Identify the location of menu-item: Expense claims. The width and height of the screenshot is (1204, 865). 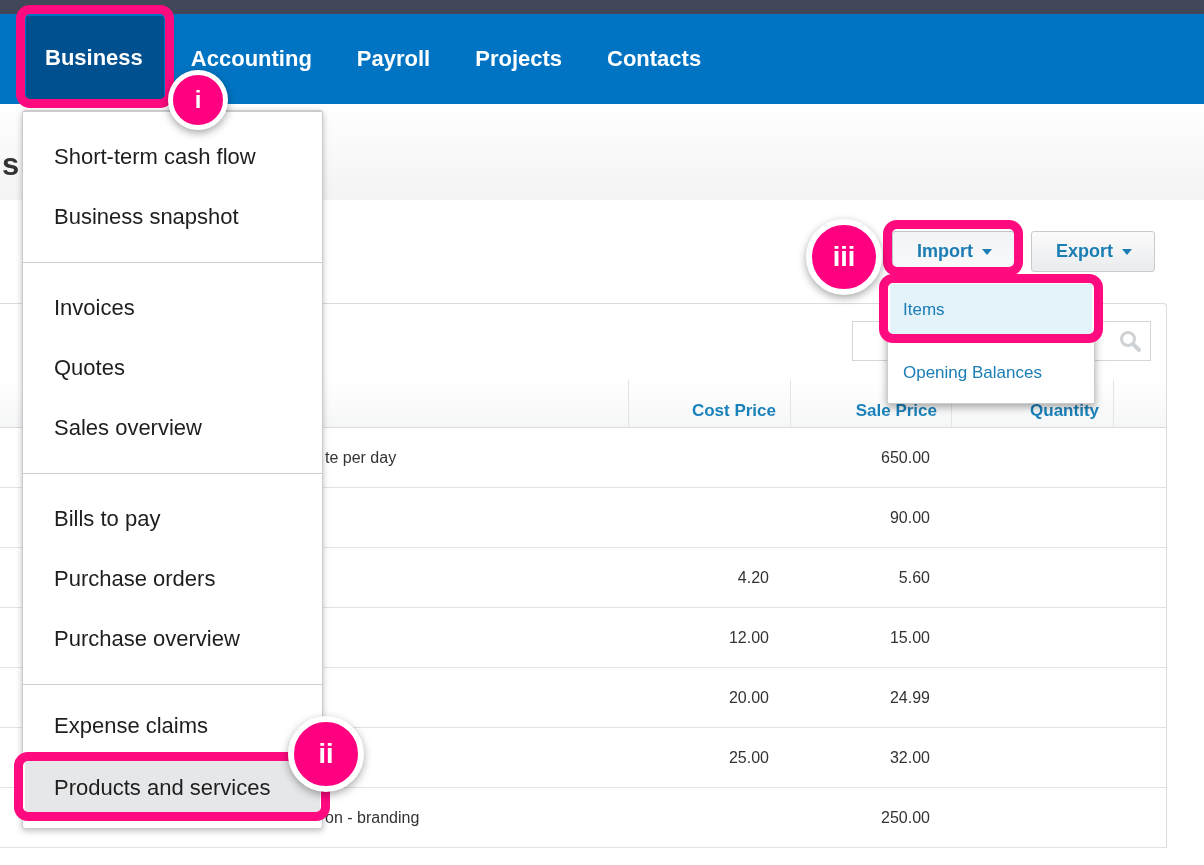
(153, 726).